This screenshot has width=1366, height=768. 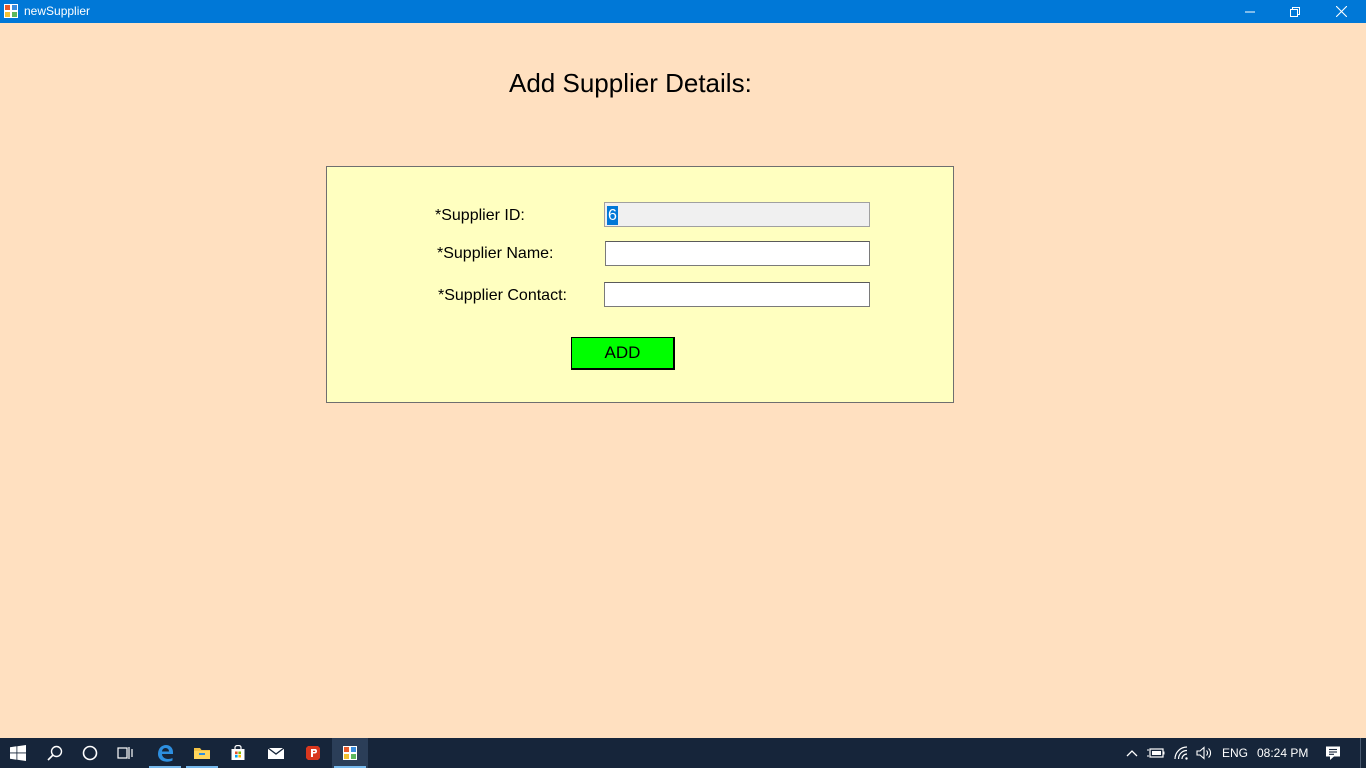 I want to click on newsupplier-app-icon, so click(x=350, y=753).